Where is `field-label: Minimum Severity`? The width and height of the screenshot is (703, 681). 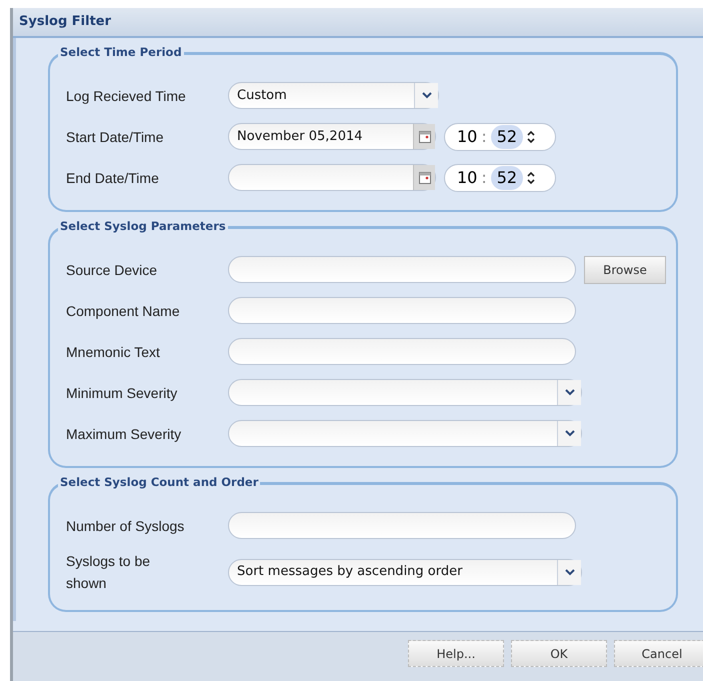 field-label: Minimum Severity is located at coordinates (122, 393).